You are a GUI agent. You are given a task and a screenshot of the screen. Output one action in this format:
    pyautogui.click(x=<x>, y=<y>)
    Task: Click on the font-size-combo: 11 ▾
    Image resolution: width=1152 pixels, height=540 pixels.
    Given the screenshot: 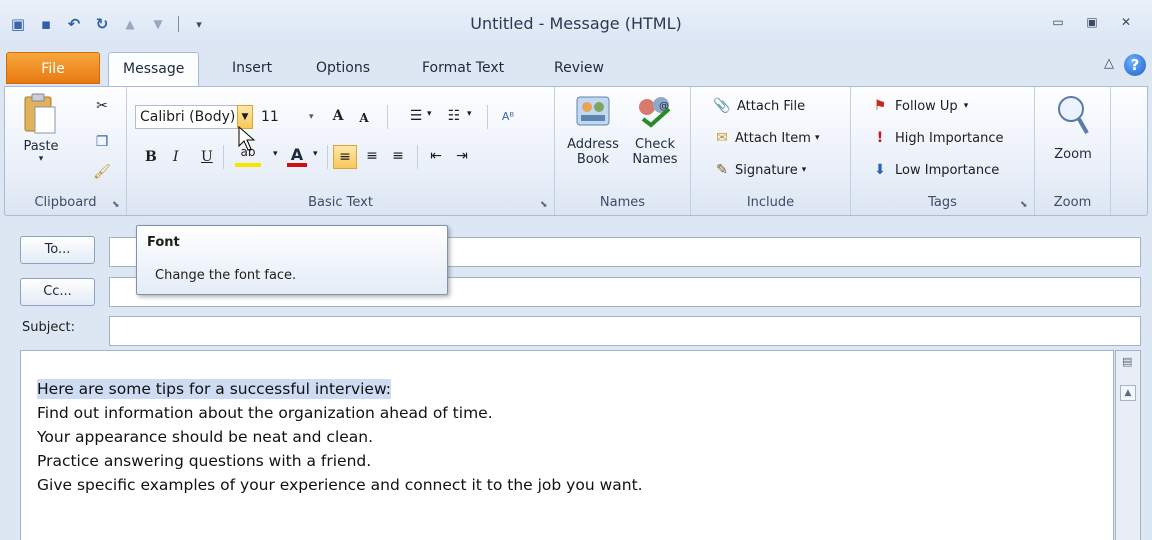 What is the action you would take?
    pyautogui.click(x=290, y=117)
    